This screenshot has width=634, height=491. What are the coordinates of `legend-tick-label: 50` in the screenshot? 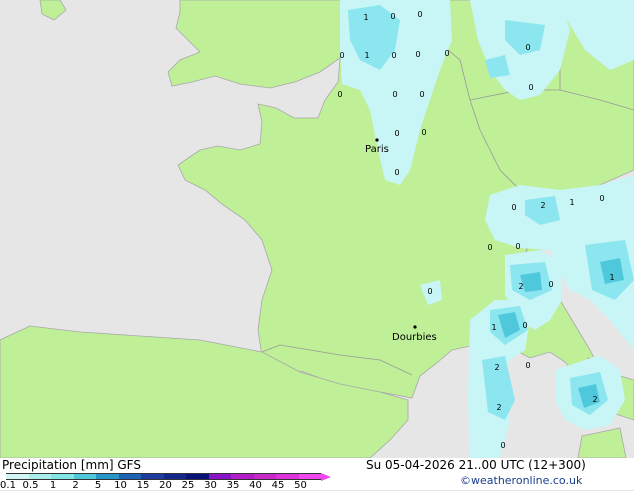 It's located at (300, 485).